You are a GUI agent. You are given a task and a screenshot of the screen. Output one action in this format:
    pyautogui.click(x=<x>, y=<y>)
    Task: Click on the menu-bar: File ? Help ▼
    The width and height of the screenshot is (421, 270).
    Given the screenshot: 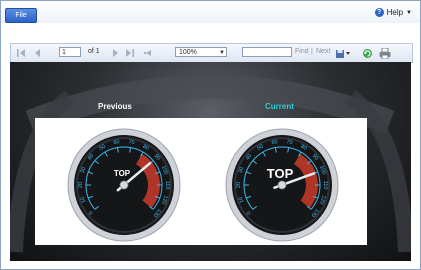 What is the action you would take?
    pyautogui.click(x=210, y=12)
    